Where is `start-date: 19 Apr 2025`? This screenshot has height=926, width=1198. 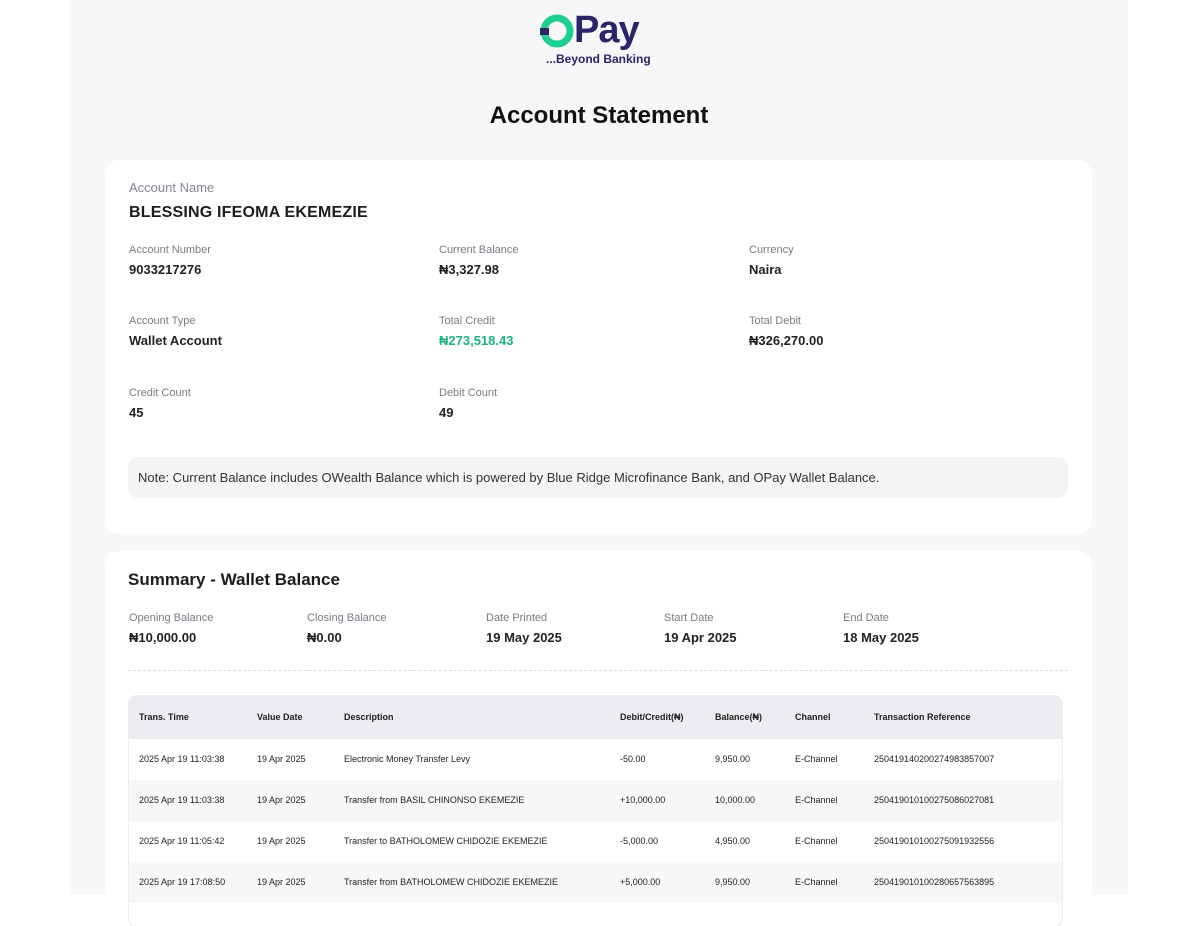
start-date: 19 Apr 2025 is located at coordinates (700, 637).